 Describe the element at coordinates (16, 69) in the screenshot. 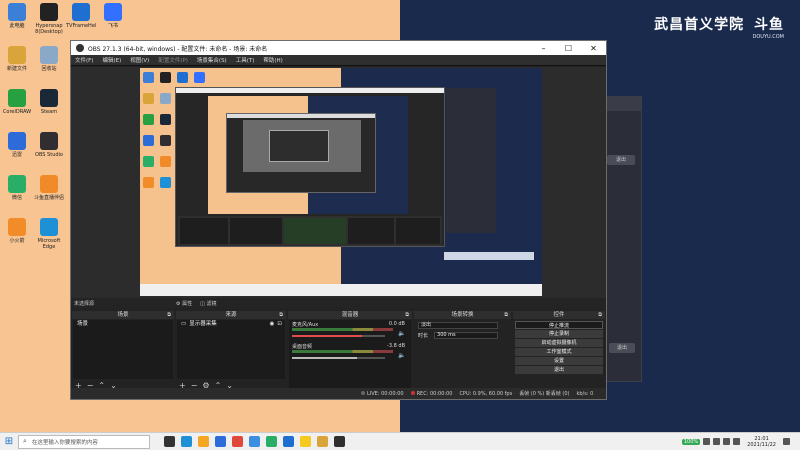

I see `desktop-icon-label: 新建文件` at that location.